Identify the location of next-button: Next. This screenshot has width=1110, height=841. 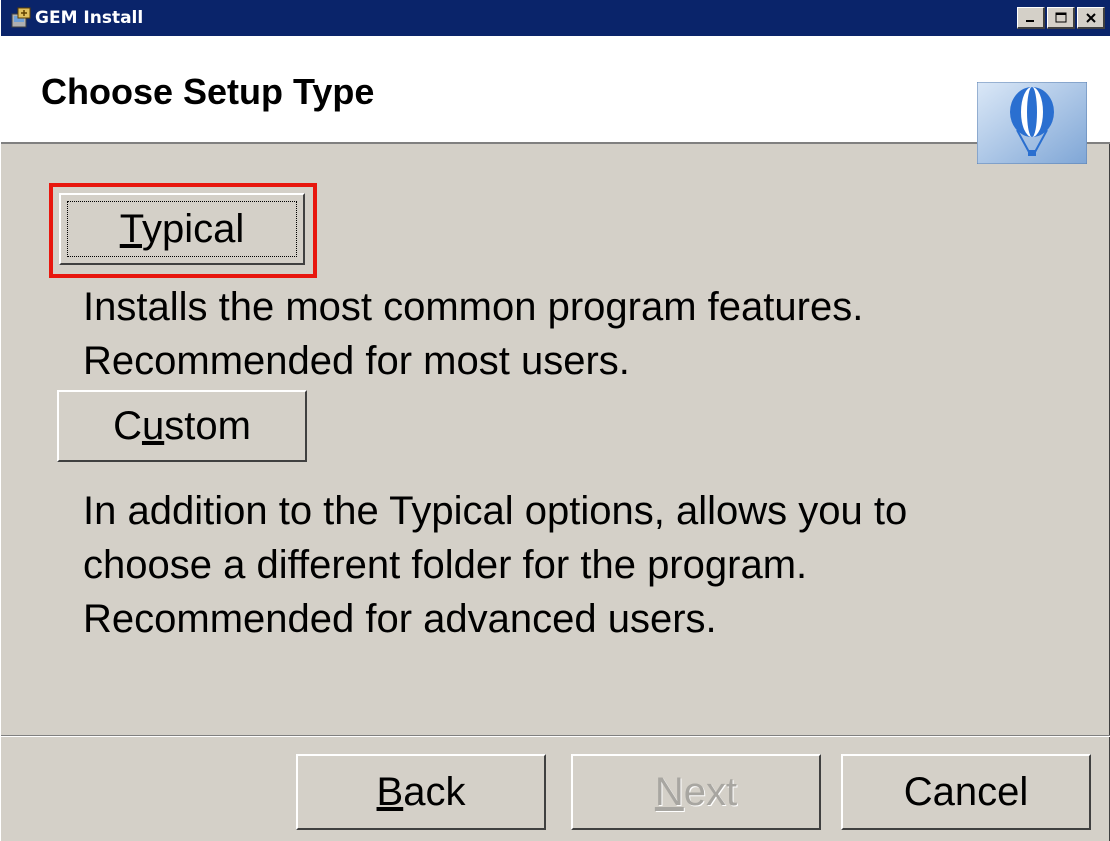
(696, 792).